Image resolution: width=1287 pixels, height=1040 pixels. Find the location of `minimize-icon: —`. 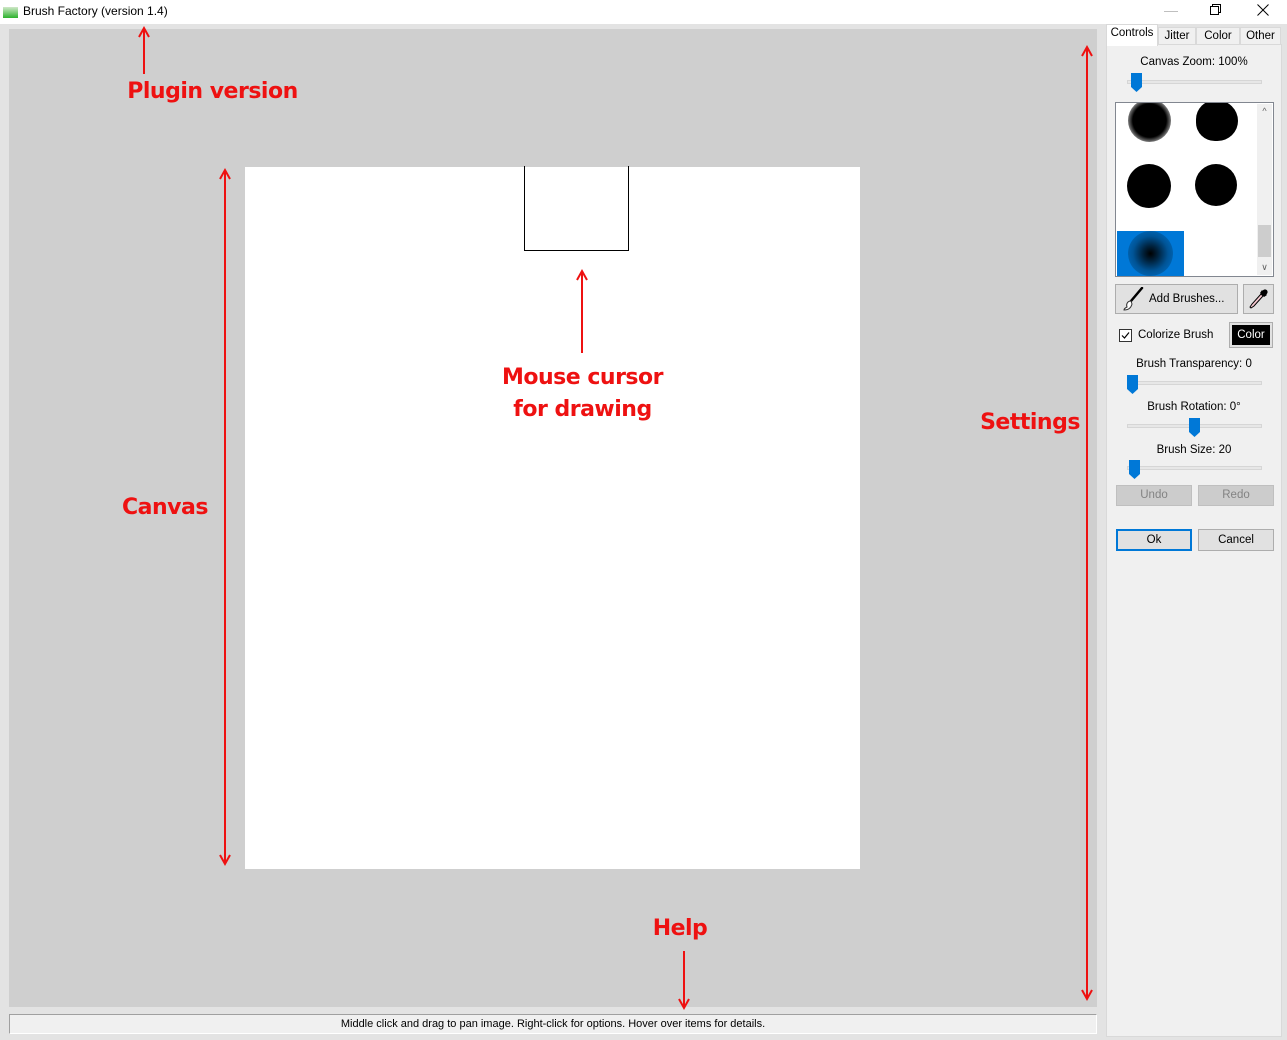

minimize-icon: — is located at coordinates (1171, 10).